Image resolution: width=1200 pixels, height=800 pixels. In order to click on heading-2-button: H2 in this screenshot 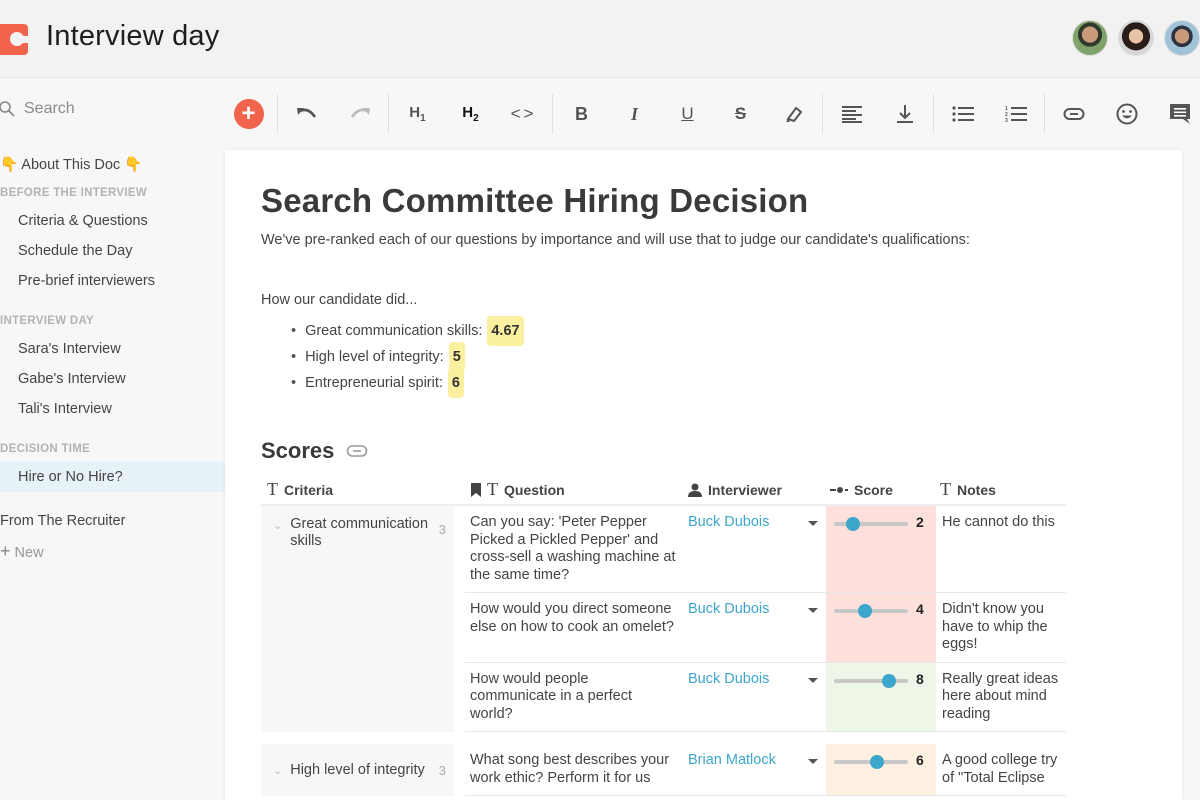, I will do `click(470, 114)`.